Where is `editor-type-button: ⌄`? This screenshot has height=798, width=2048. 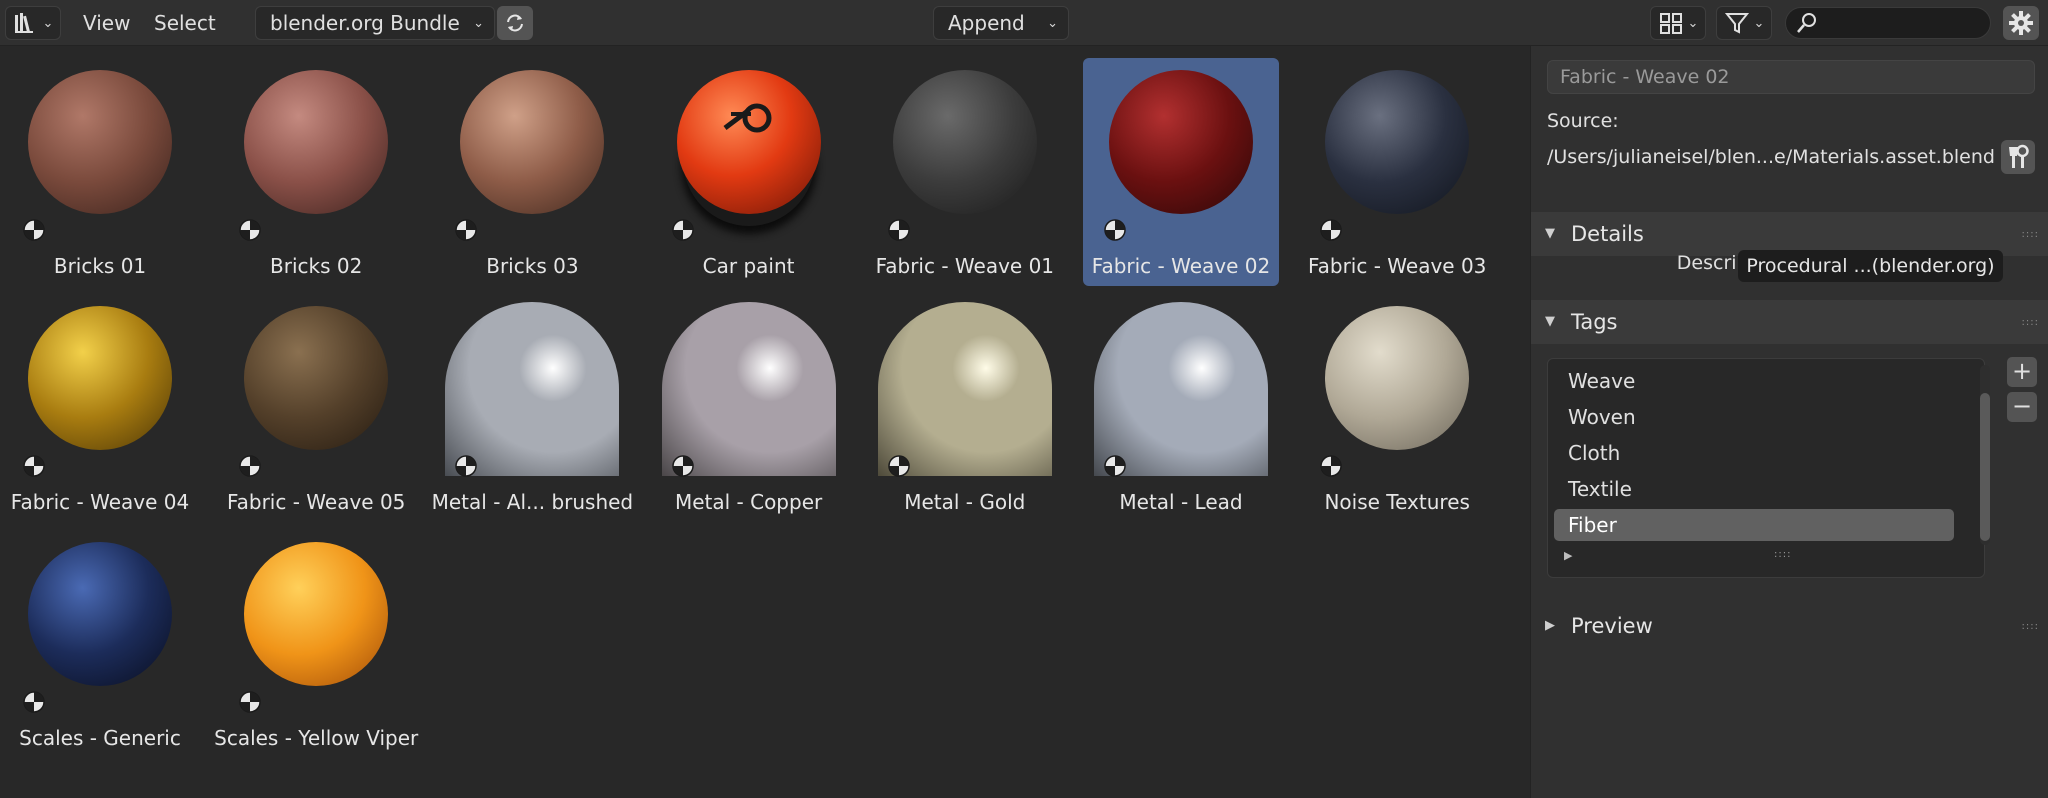 editor-type-button: ⌄ is located at coordinates (33, 23).